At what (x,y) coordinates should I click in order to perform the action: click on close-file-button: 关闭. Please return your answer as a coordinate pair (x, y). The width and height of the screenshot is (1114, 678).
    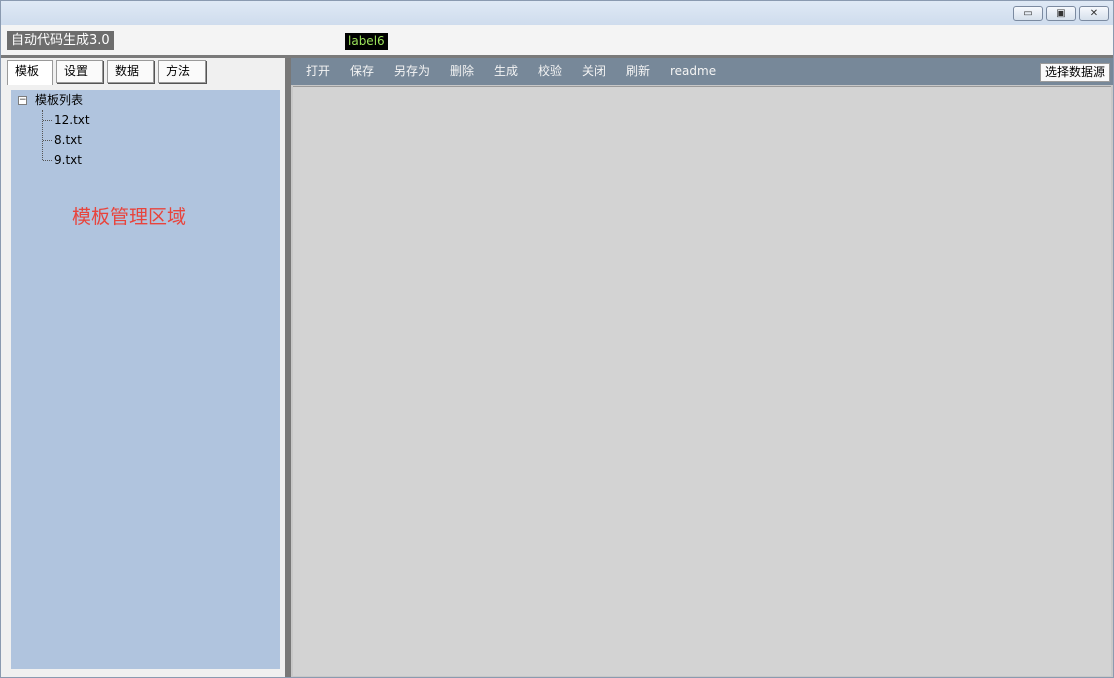
    Looking at the image, I should click on (594, 71).